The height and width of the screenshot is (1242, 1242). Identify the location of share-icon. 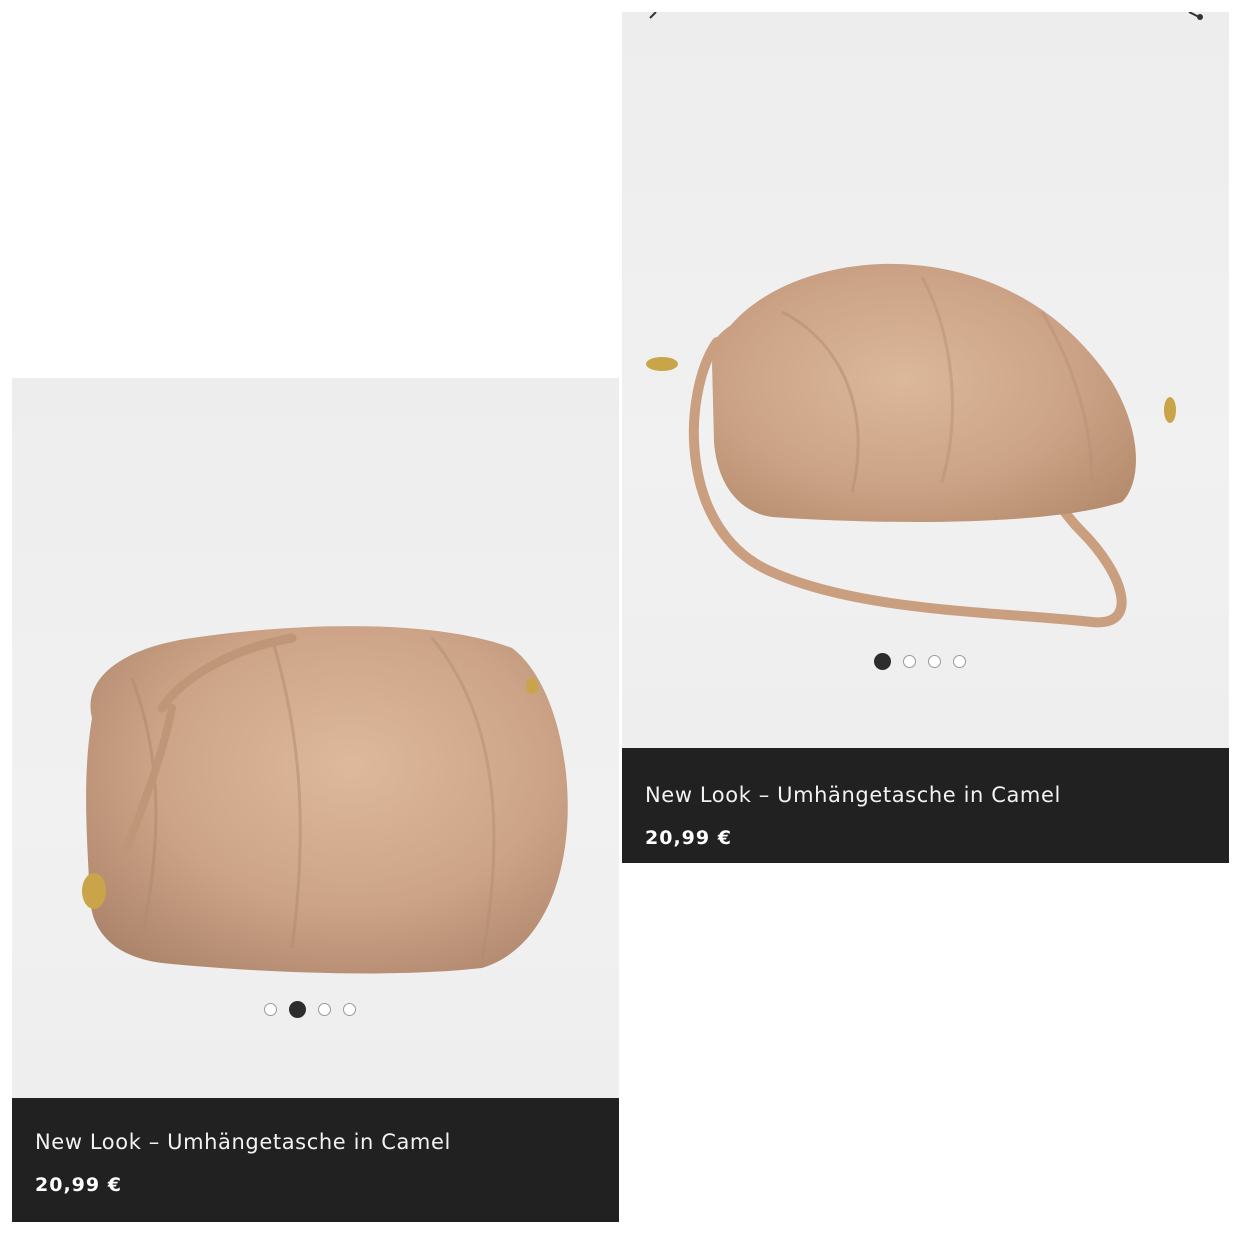
(1196, 18).